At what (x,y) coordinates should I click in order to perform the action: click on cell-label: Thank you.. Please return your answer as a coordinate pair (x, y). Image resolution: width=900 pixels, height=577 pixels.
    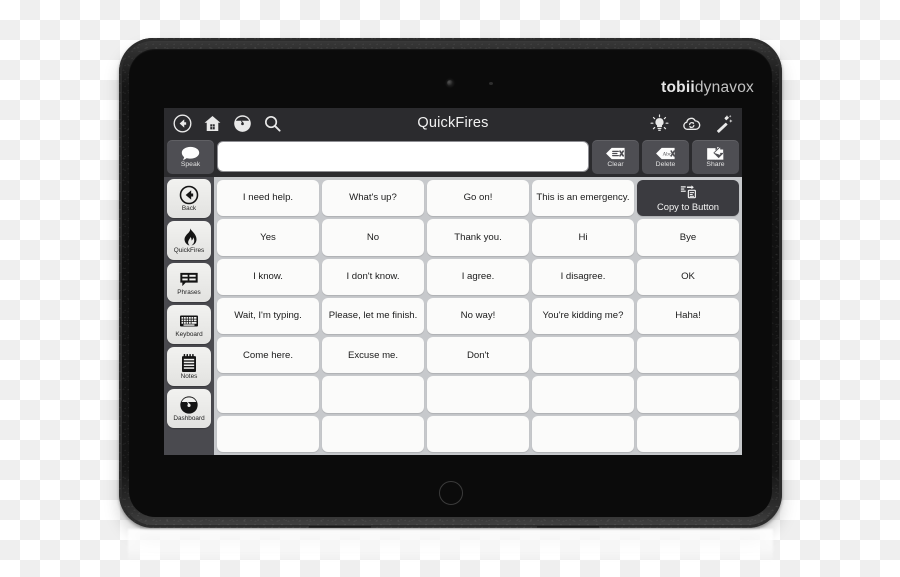
    Looking at the image, I should click on (478, 237).